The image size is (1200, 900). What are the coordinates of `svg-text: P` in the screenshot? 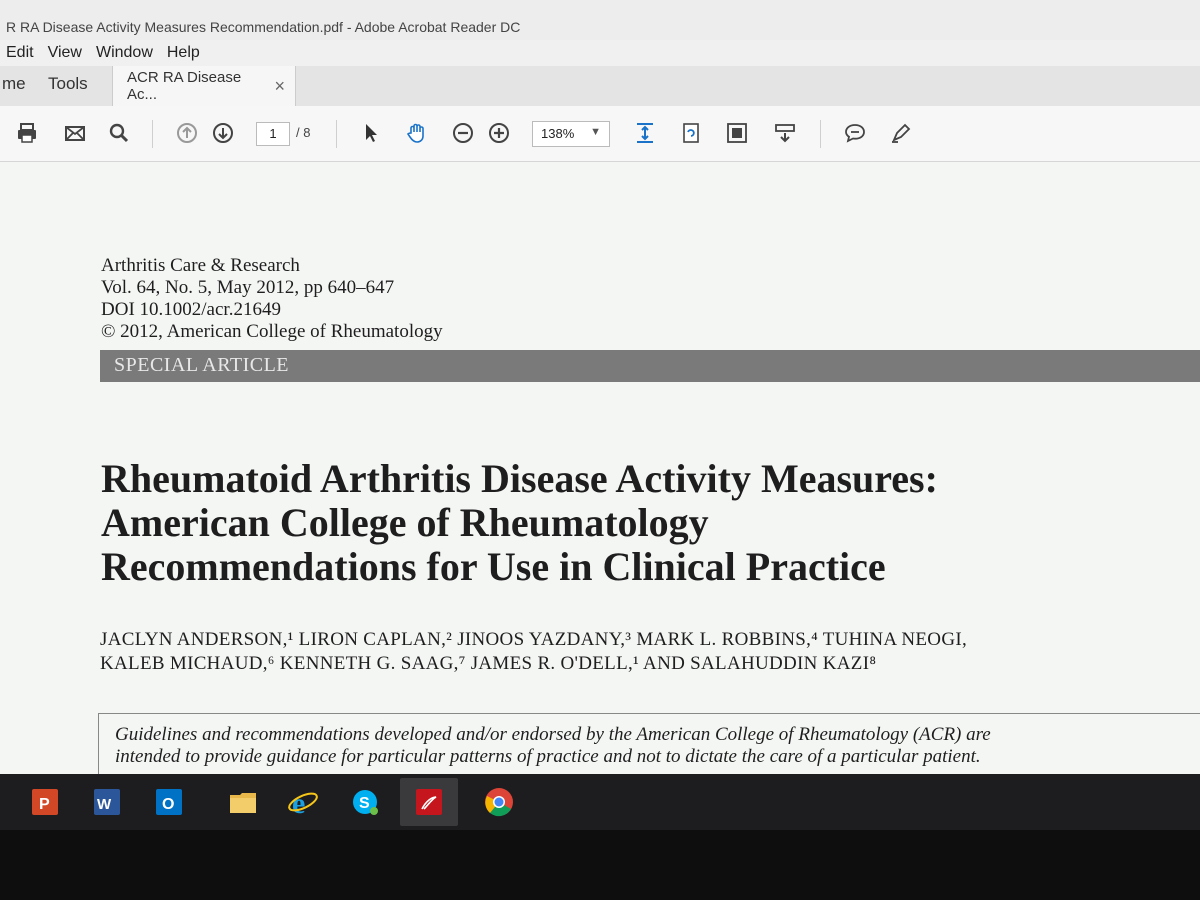 It's located at (44, 804).